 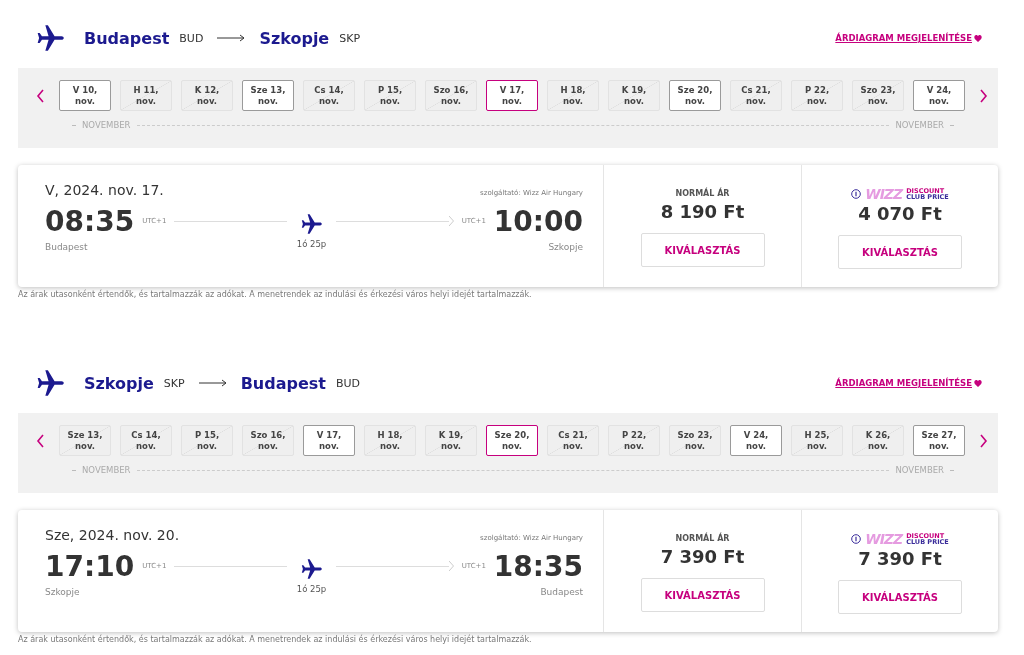 I want to click on flight-date: Sze, 2024. nov. 20., so click(x=112, y=535).